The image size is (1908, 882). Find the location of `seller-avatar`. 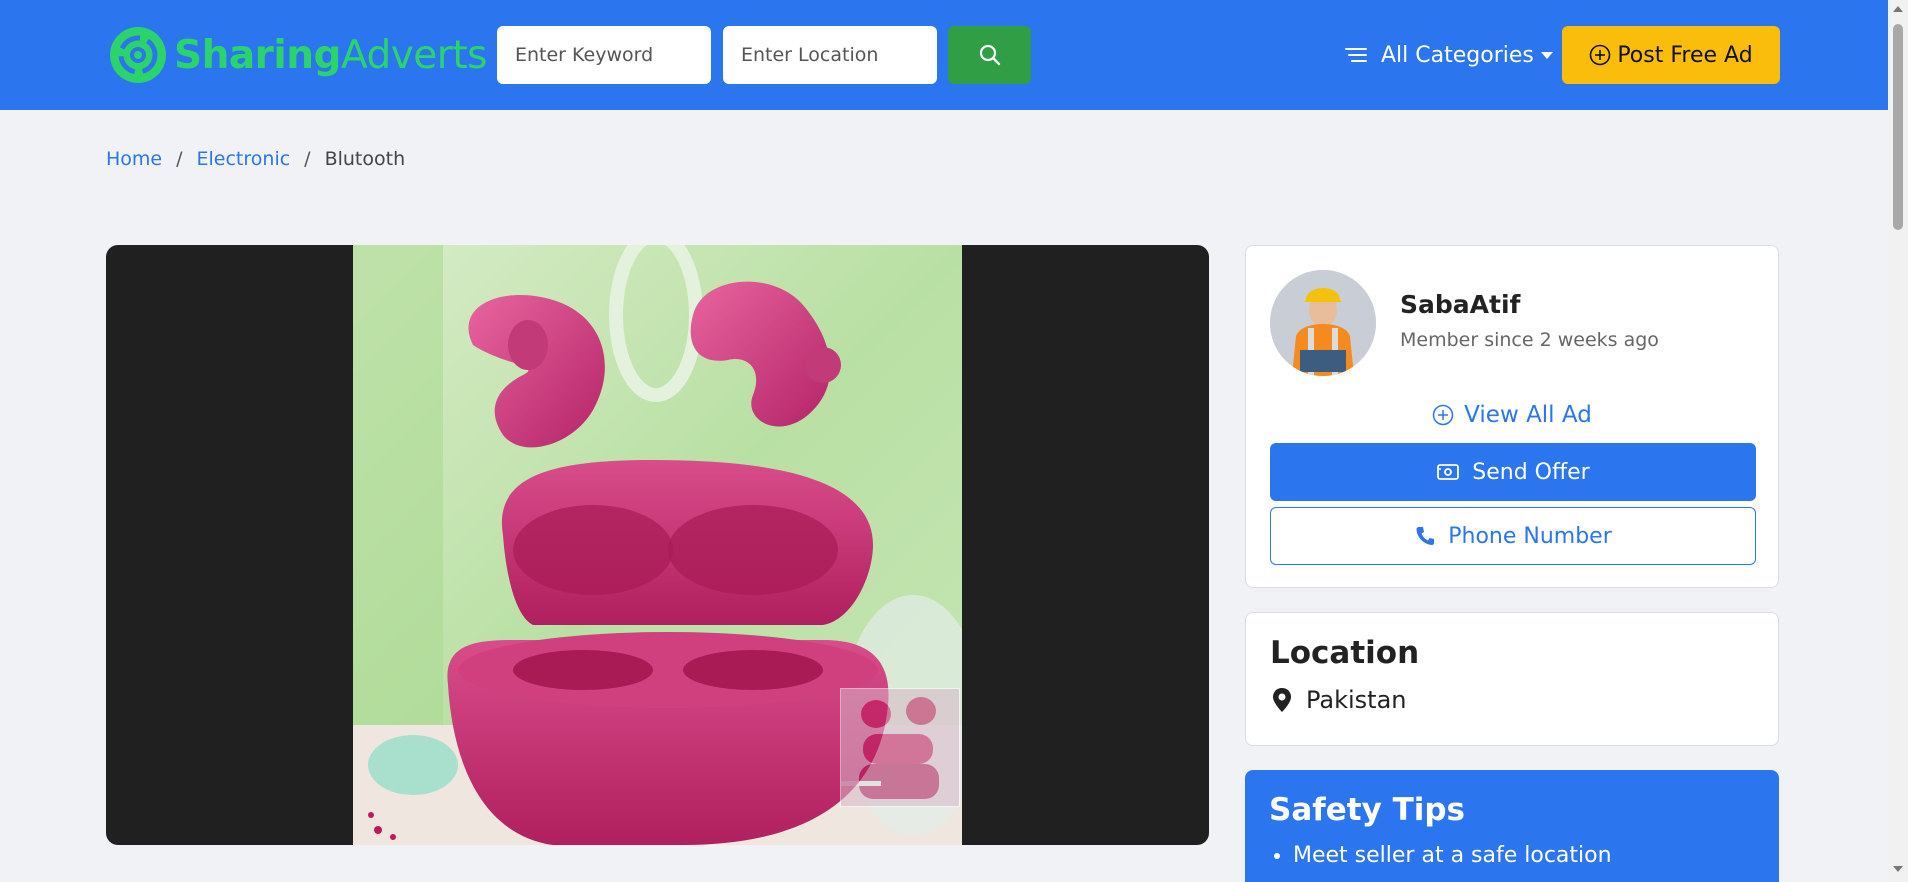

seller-avatar is located at coordinates (1323, 323).